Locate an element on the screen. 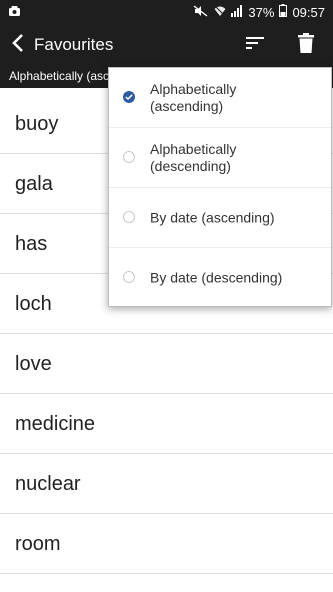 Image resolution: width=333 pixels, height=592 pixels. sort-button is located at coordinates (255, 45).